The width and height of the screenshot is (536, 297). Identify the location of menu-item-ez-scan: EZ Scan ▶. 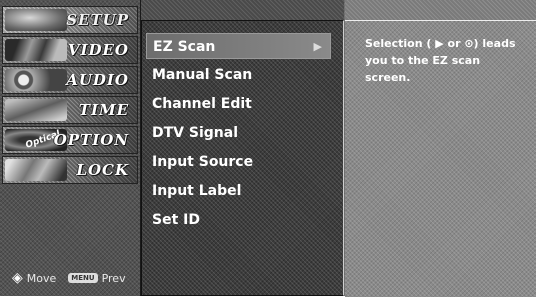
(238, 46).